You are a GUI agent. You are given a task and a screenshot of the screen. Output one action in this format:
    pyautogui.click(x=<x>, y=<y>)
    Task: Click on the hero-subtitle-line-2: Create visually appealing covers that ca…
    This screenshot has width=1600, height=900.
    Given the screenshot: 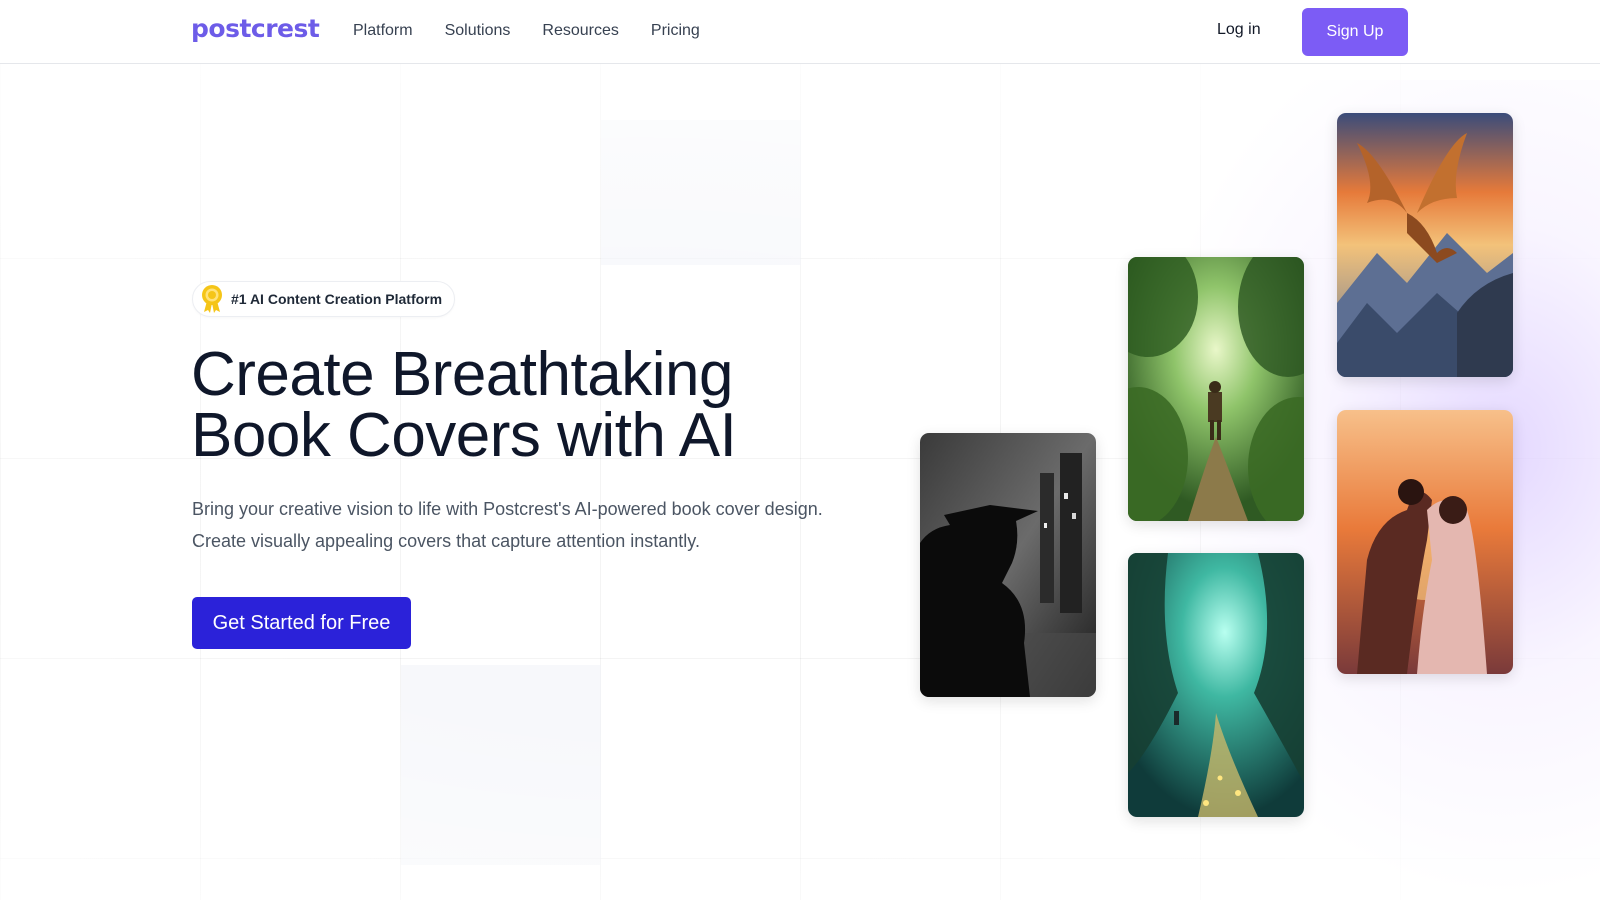 What is the action you would take?
    pyautogui.click(x=446, y=541)
    